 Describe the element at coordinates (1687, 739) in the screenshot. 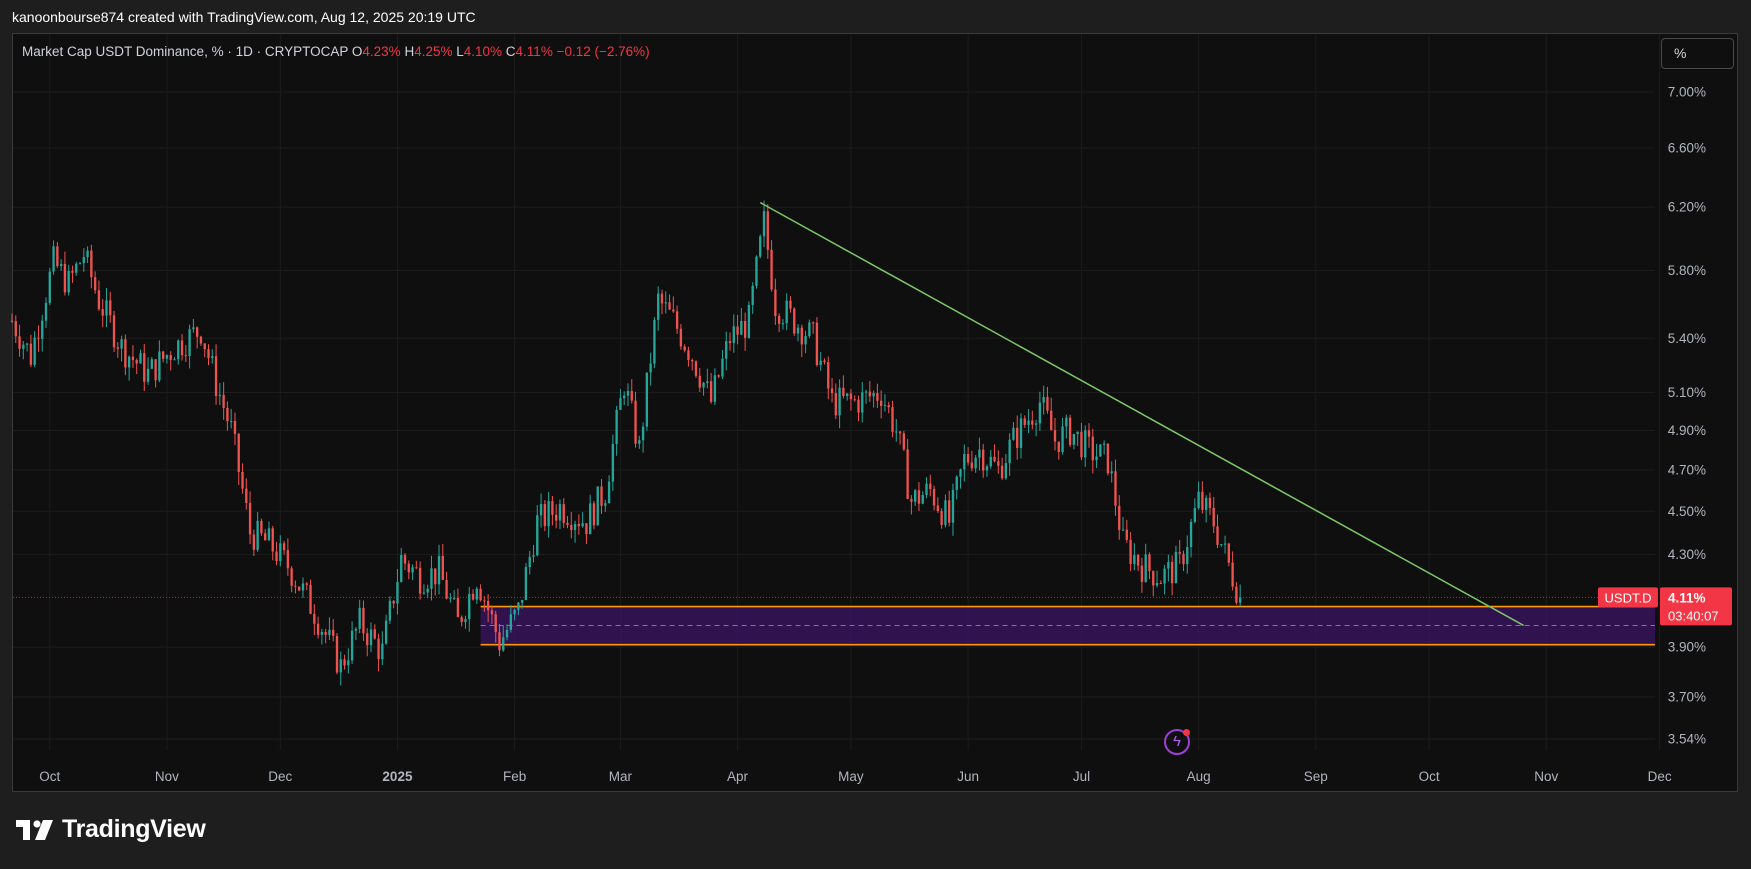

I see `y-tick-label: 3.54%` at that location.